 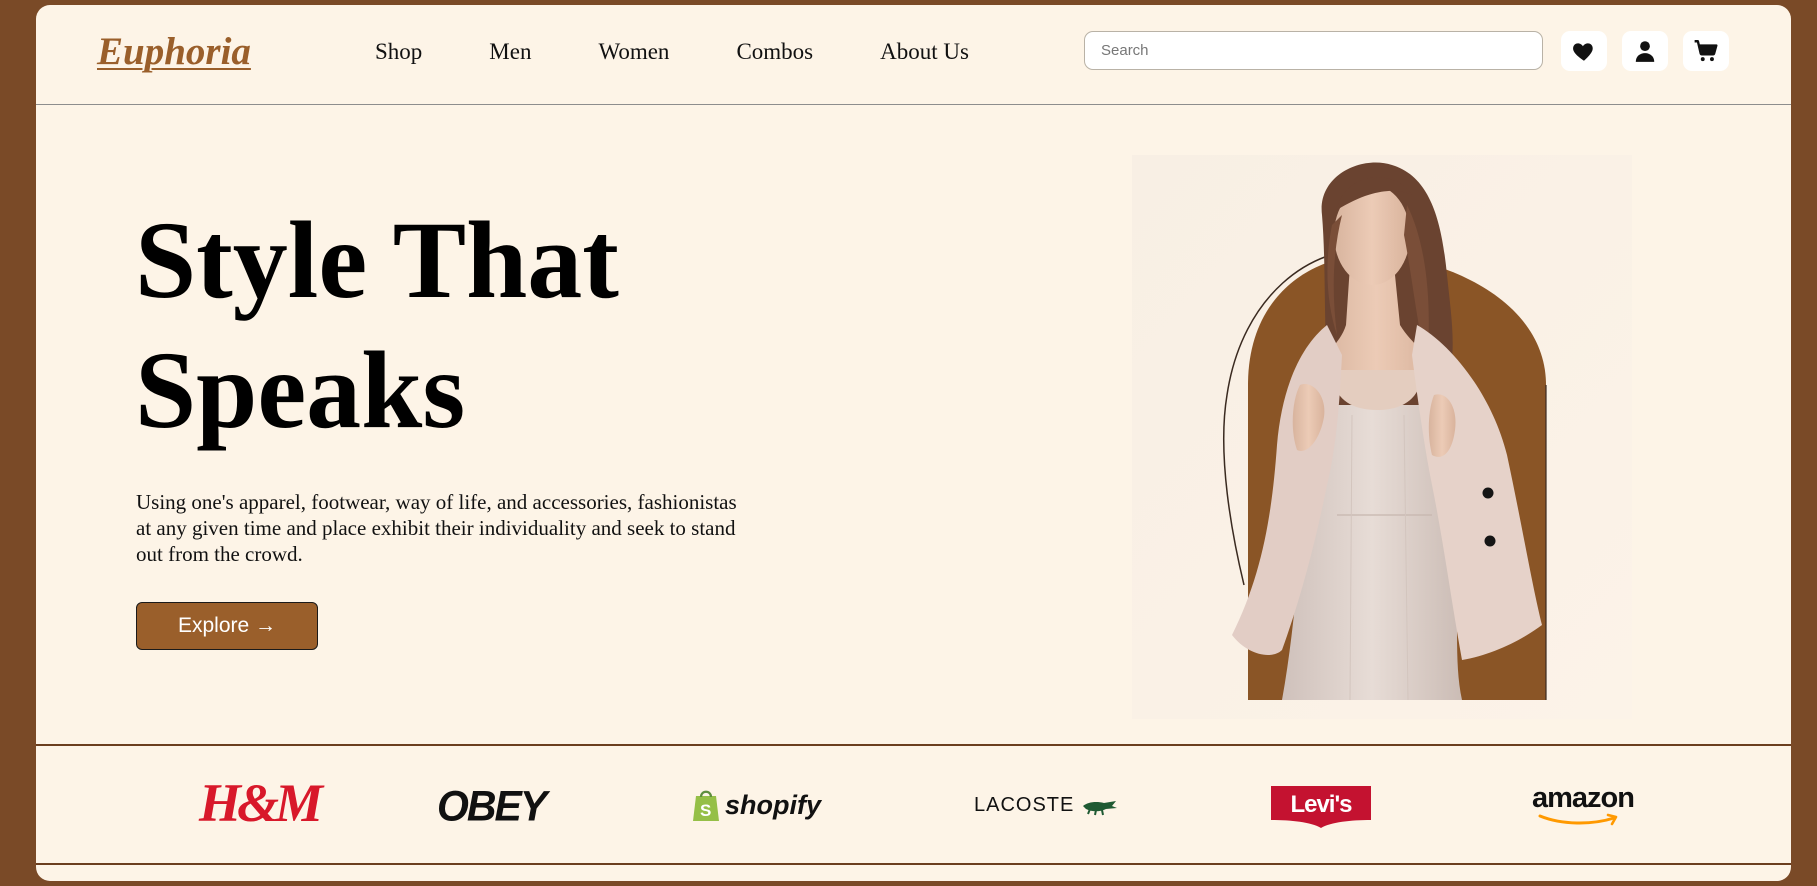 I want to click on user-icon, so click(x=1645, y=51).